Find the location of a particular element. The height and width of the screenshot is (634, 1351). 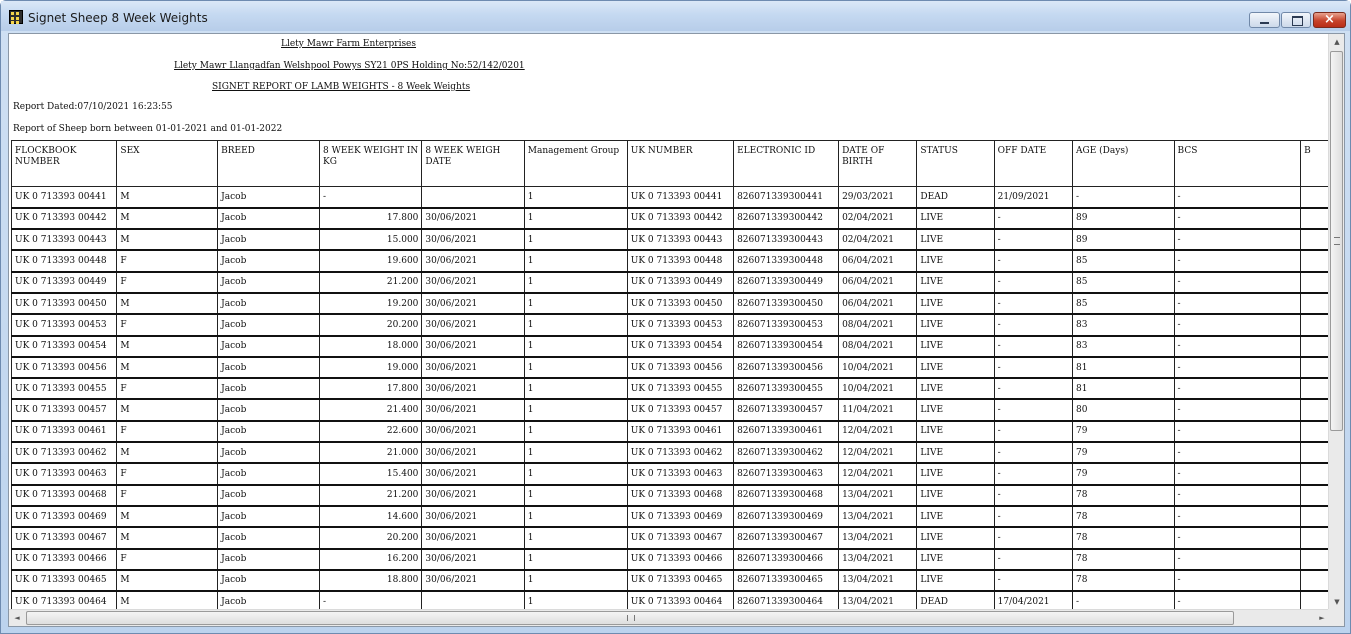

scroll-up-icon: ▲ is located at coordinates (1336, 42).